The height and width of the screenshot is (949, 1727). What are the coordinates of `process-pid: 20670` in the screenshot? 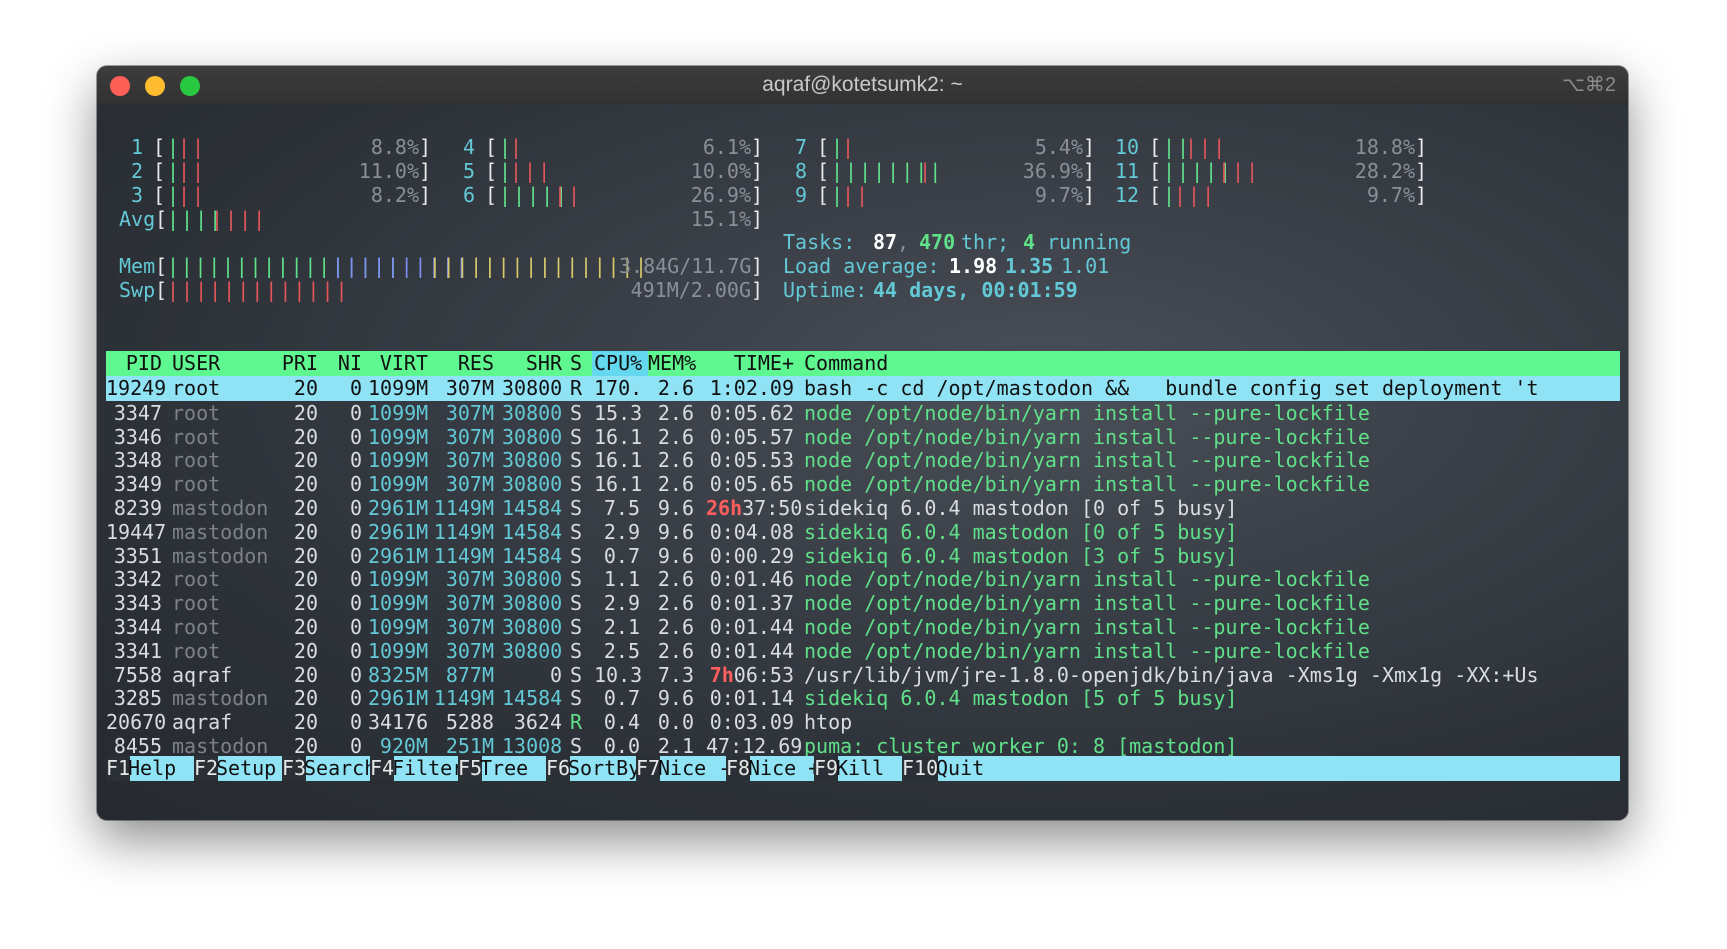 It's located at (136, 722).